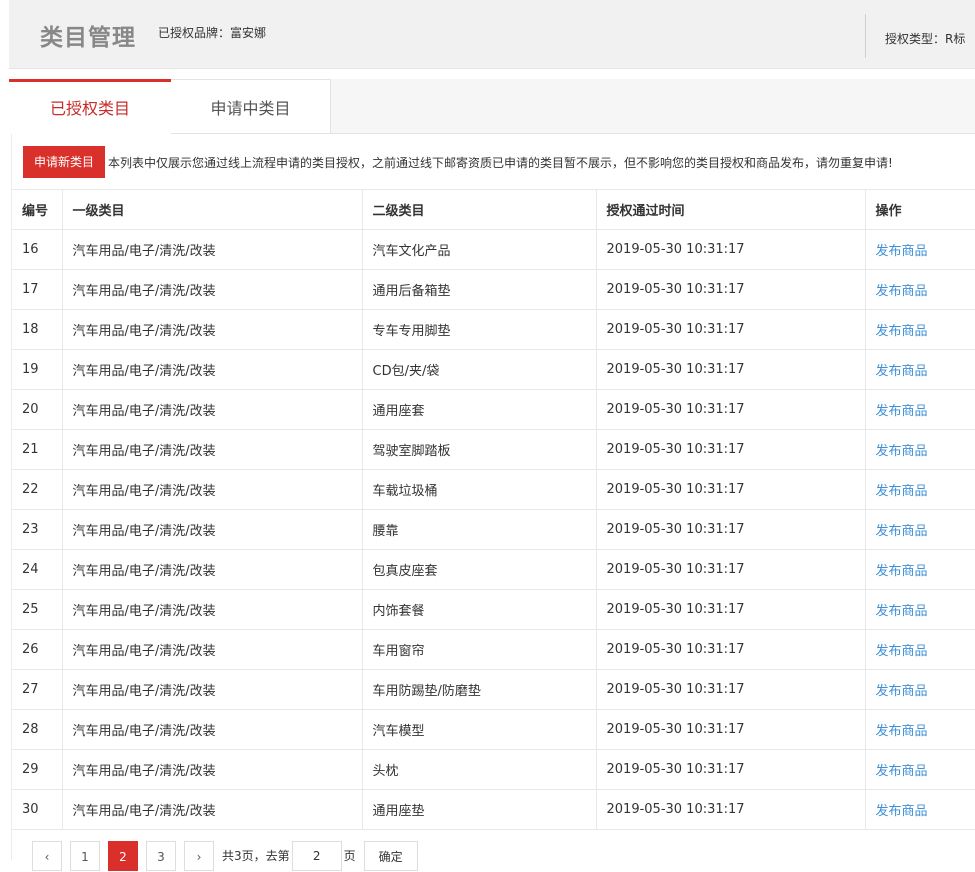 The height and width of the screenshot is (872, 975). I want to click on next-page-button: ›, so click(199, 856).